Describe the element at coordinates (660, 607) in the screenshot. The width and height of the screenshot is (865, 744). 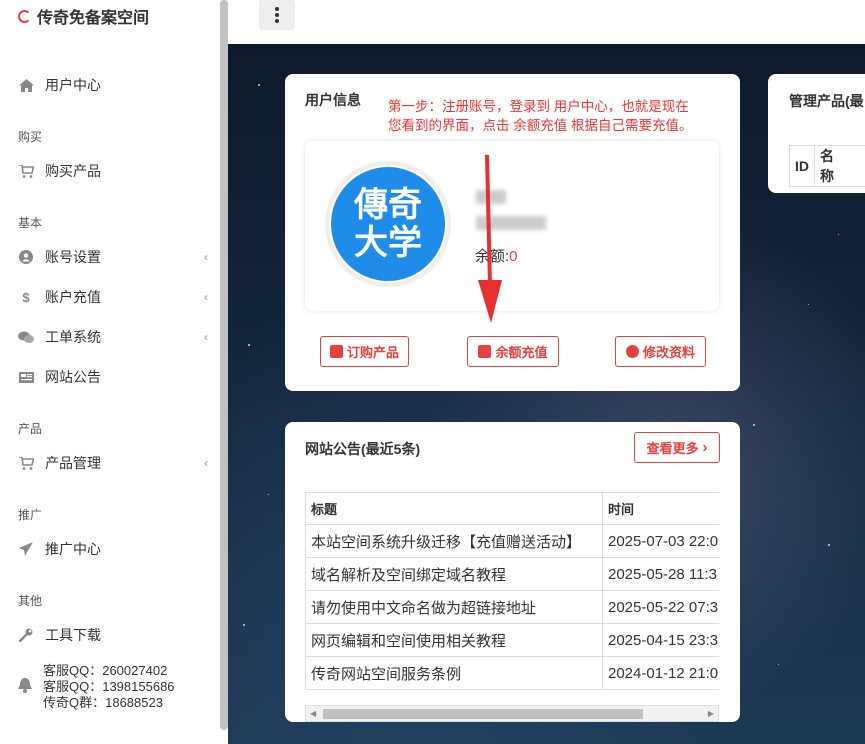
I see `notice-time-cell: 2025-05-22 07:3` at that location.